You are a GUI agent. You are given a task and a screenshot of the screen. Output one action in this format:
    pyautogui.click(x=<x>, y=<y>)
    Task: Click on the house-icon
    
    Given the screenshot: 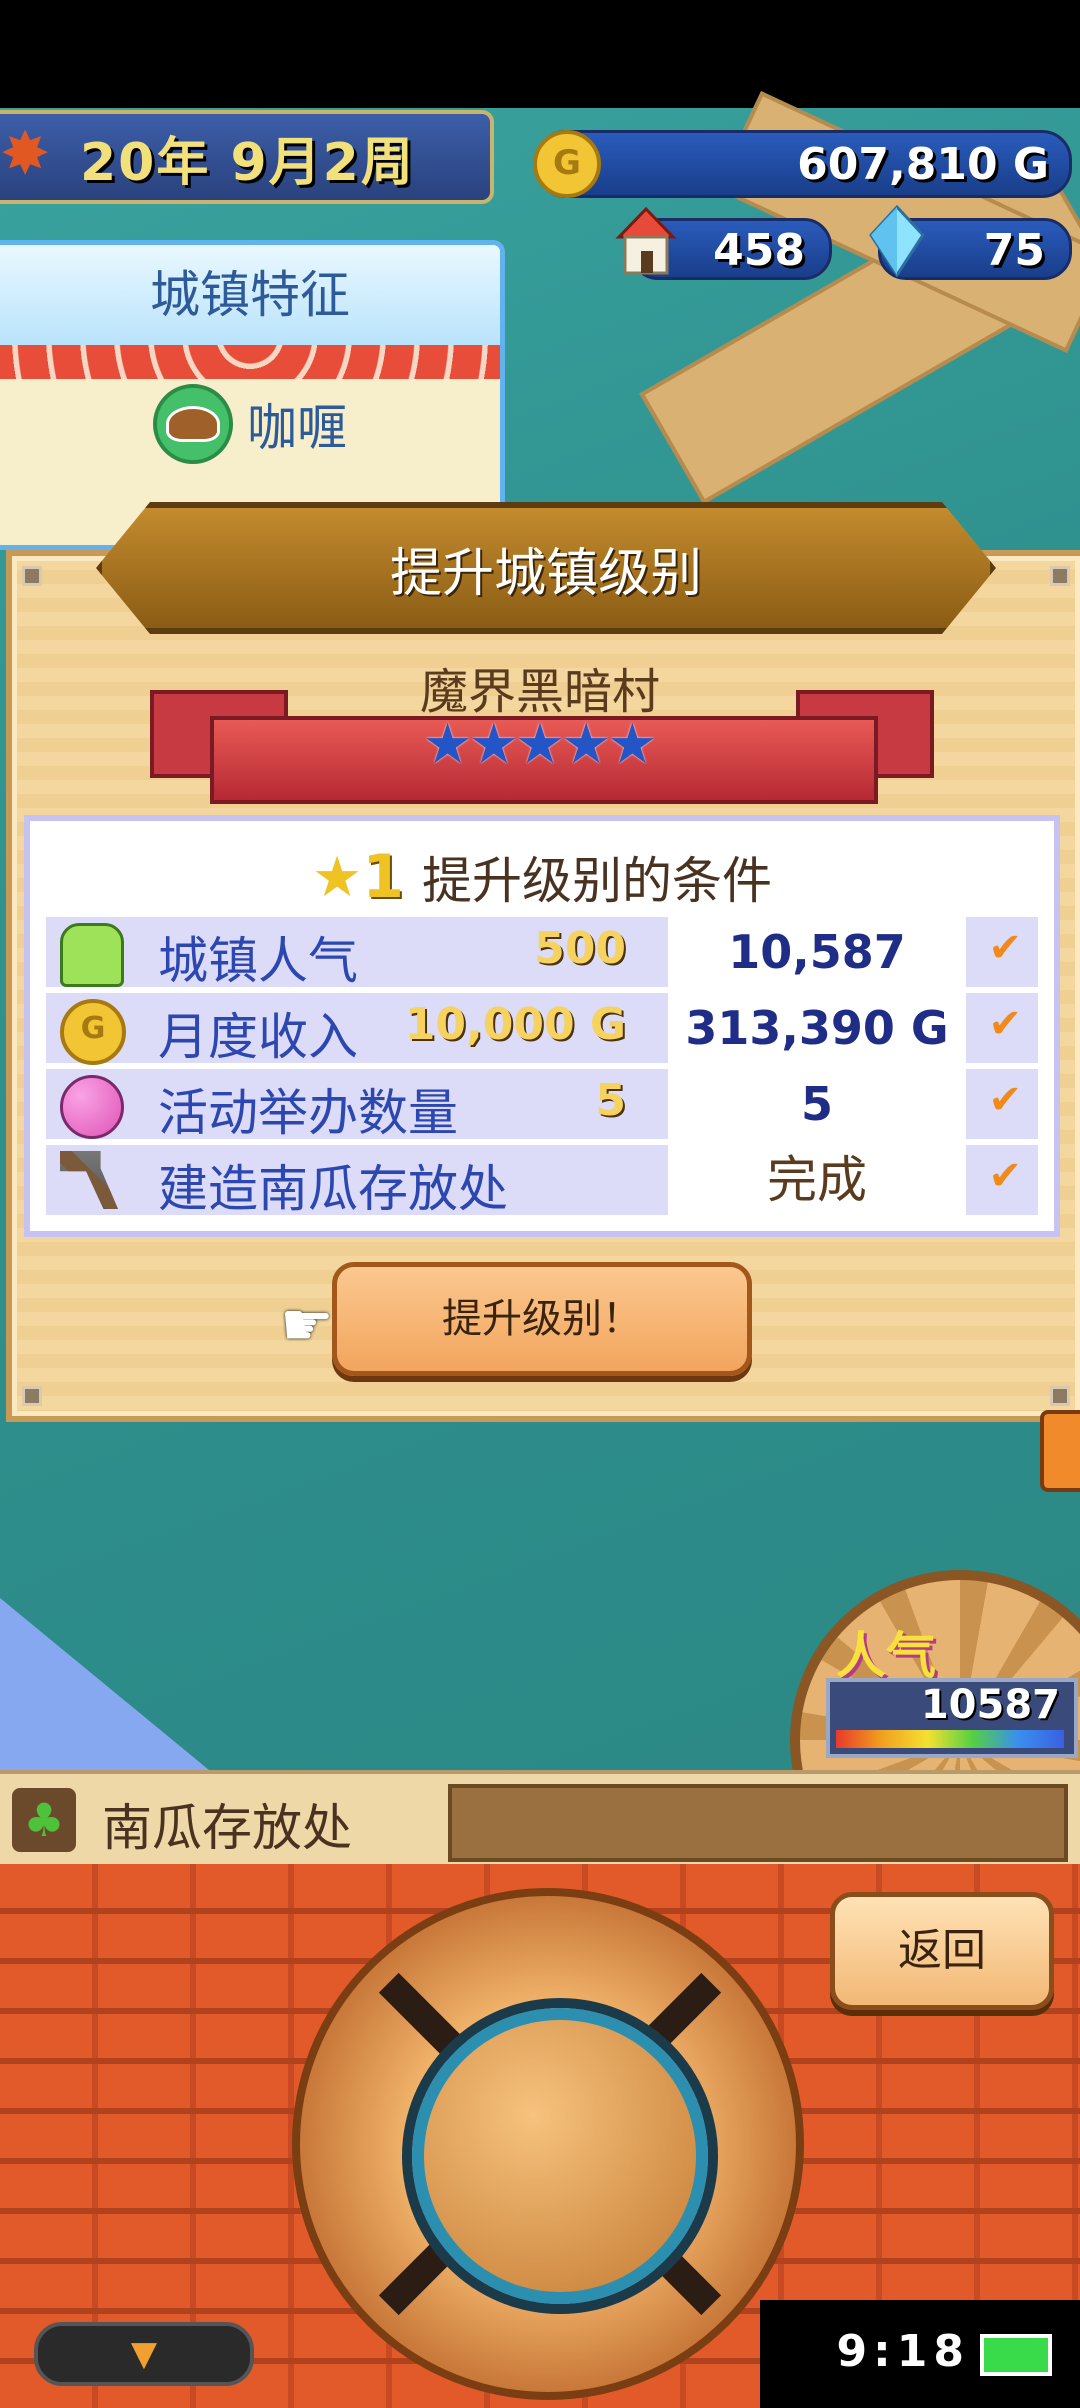 What is the action you would take?
    pyautogui.click(x=646, y=241)
    